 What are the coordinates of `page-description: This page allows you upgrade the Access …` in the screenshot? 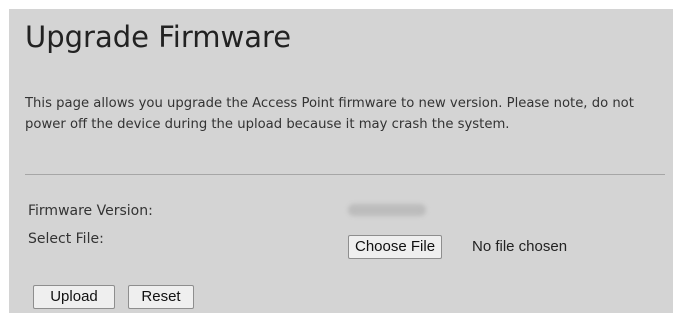 It's located at (329, 114).